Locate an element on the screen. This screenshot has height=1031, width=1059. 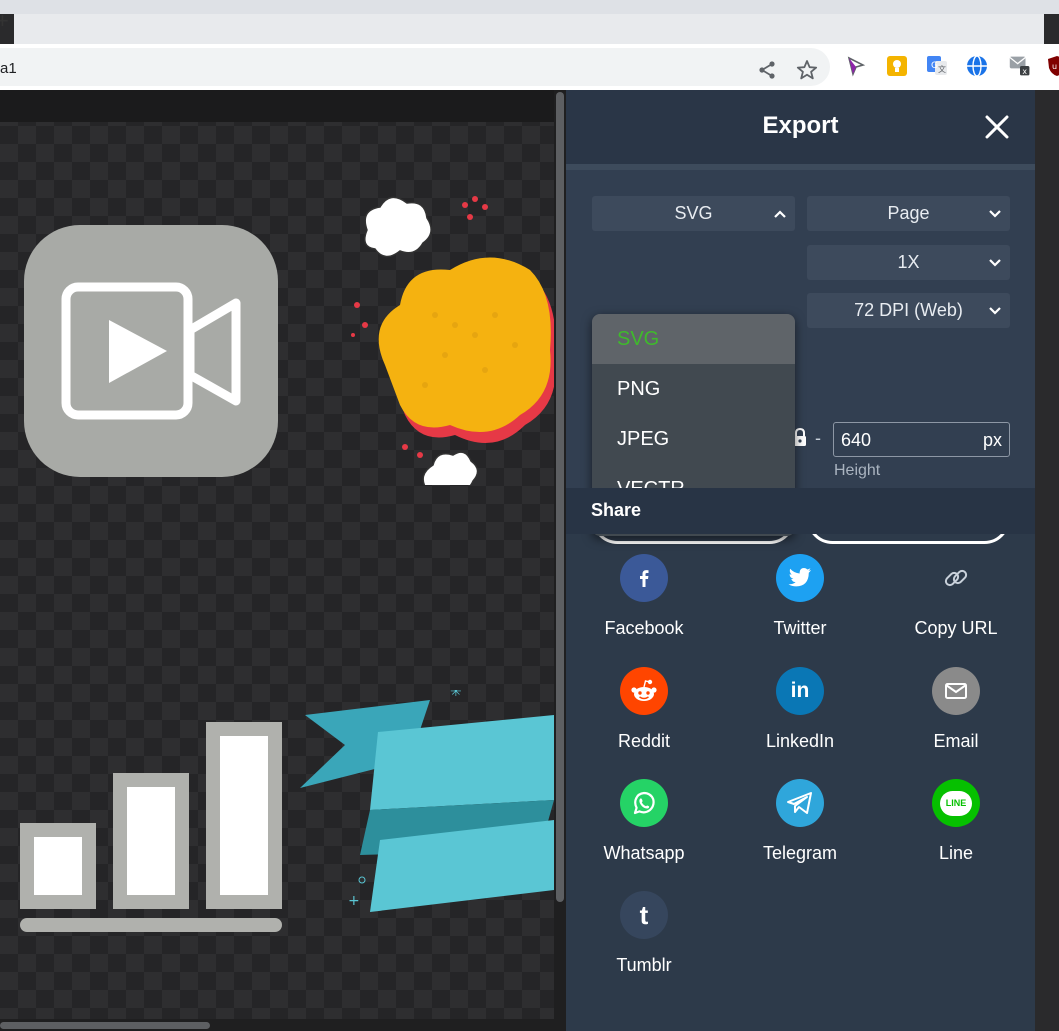
share-label: Email is located at coordinates (956, 741).